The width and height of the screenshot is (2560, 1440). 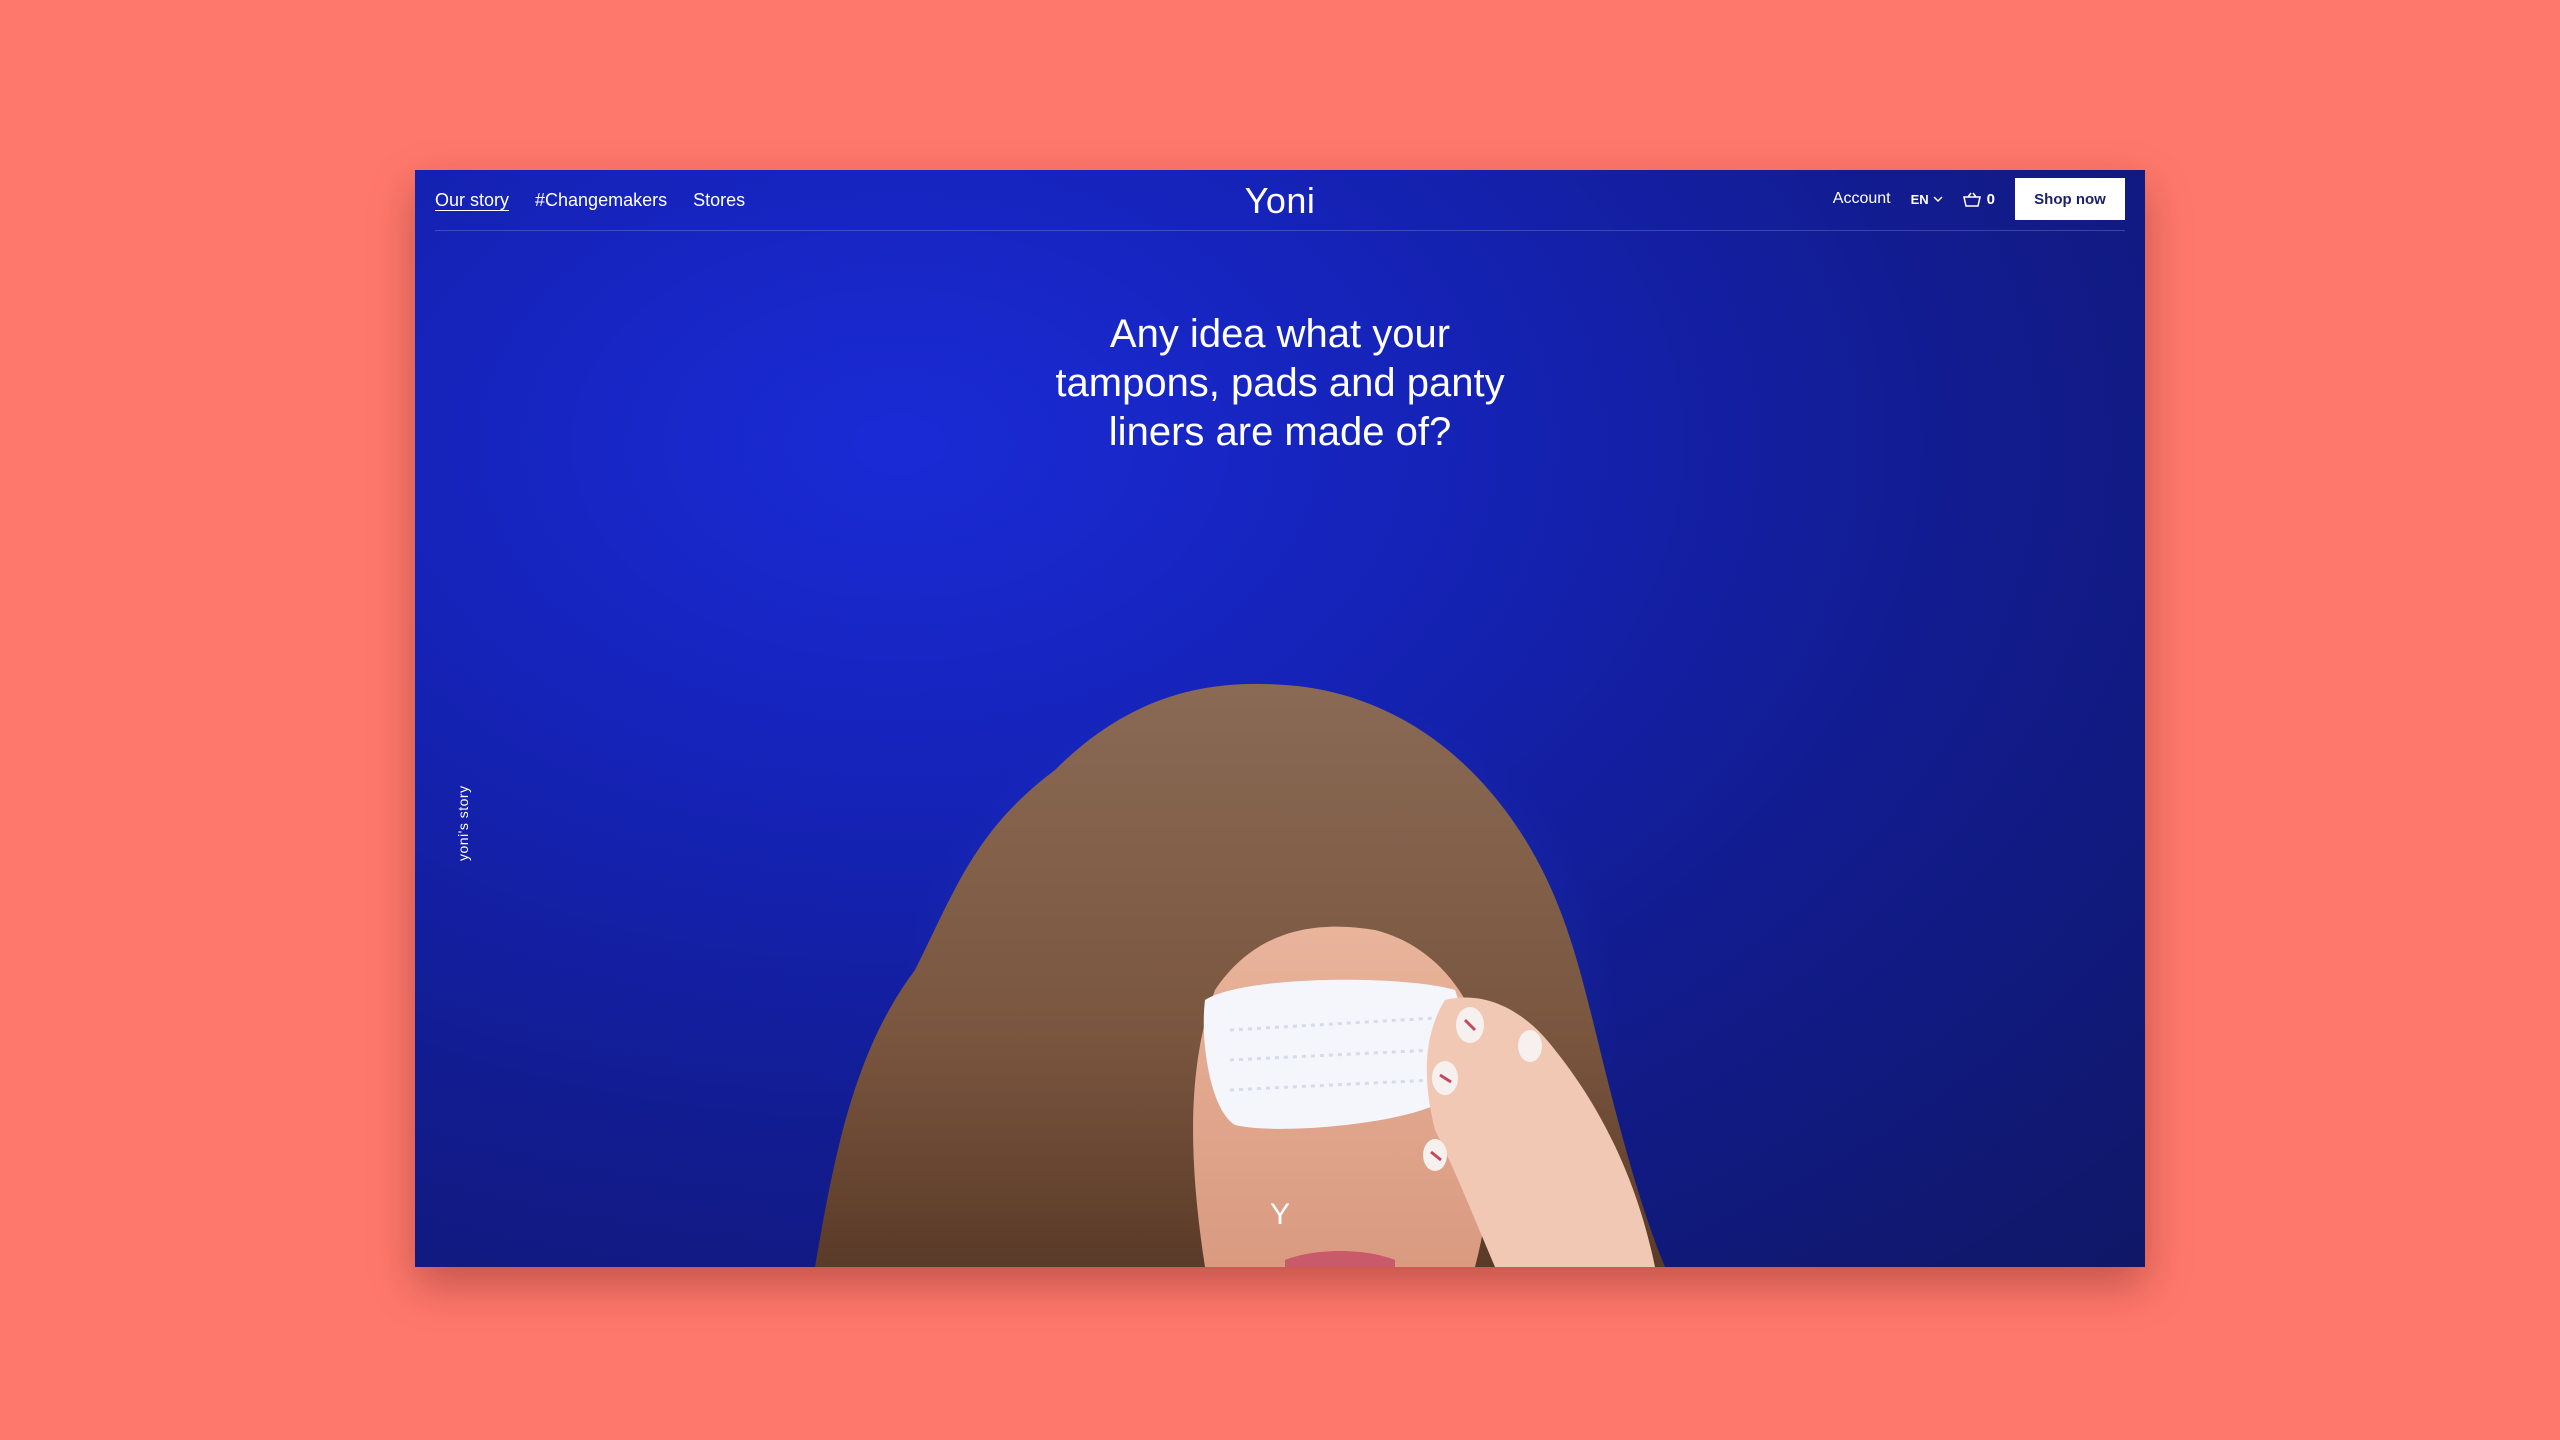 What do you see at coordinates (1971, 199) in the screenshot?
I see `basket-icon` at bounding box center [1971, 199].